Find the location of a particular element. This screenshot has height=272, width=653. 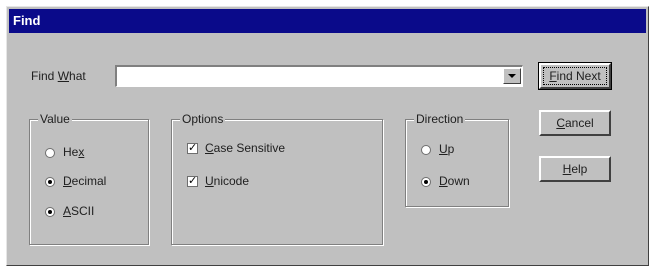

radio-hex is located at coordinates (50, 153).